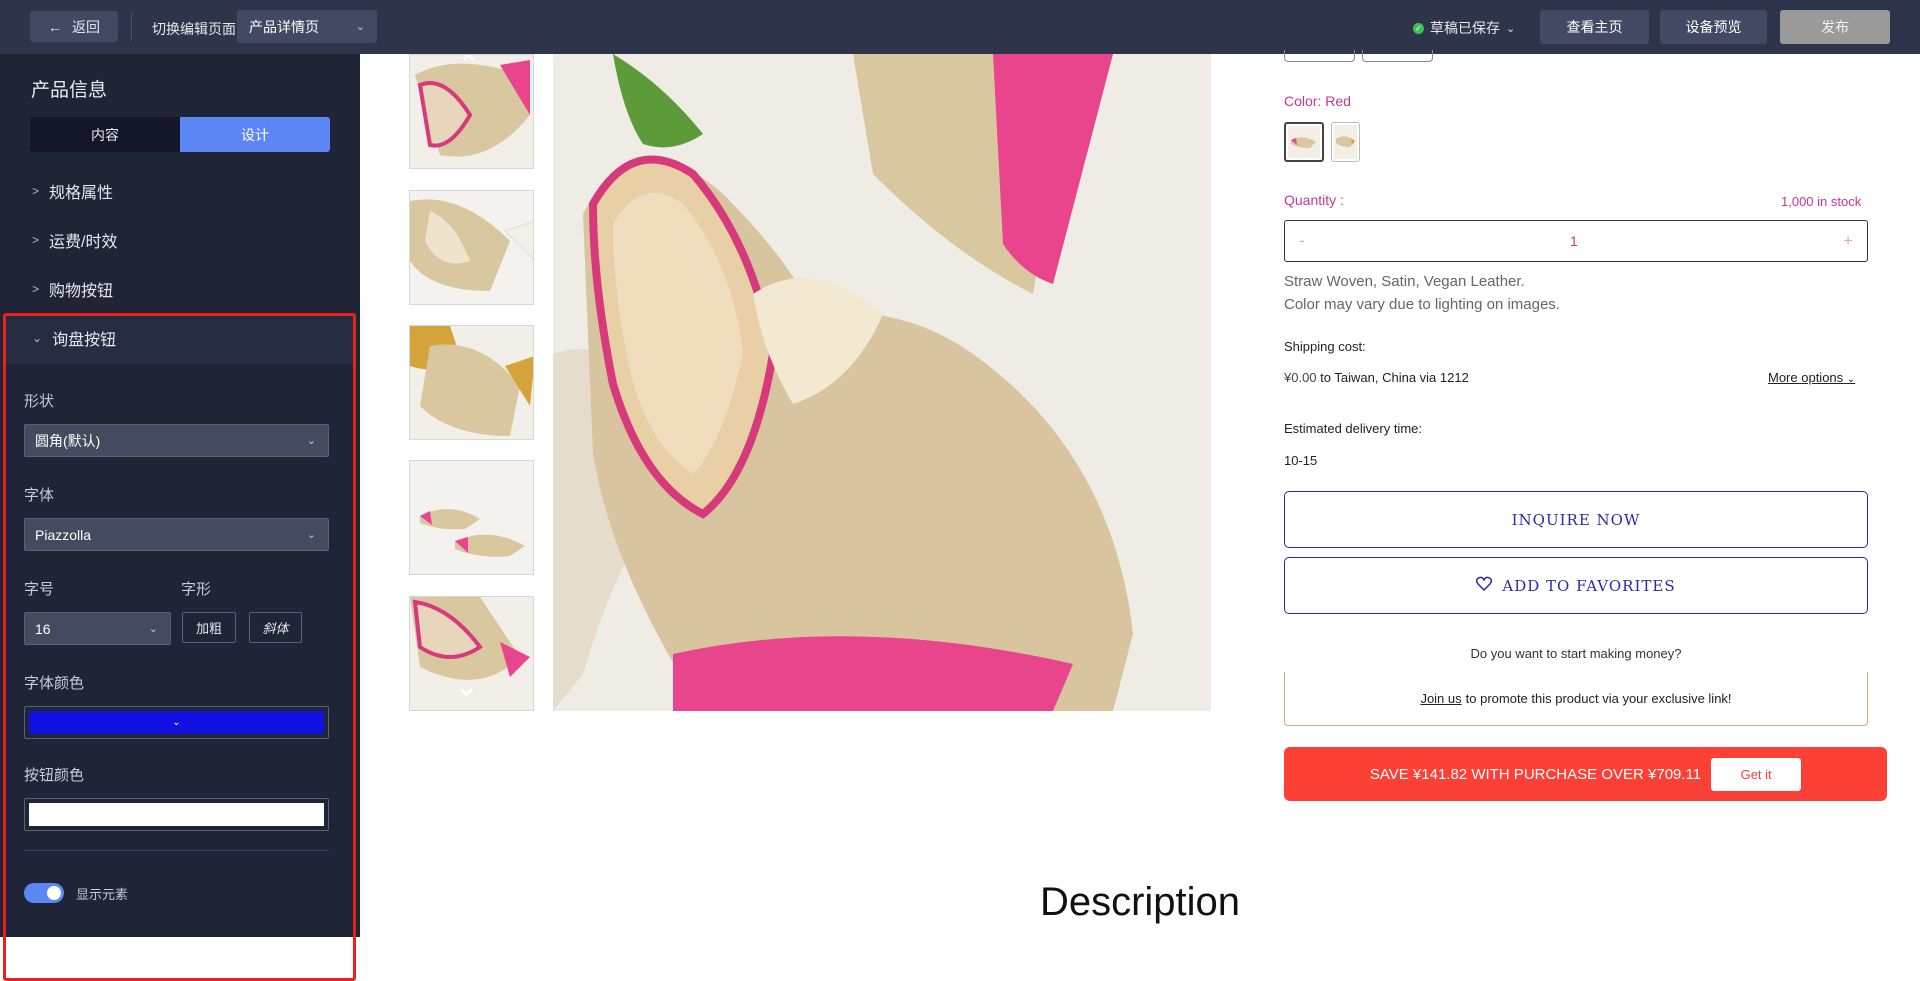 The width and height of the screenshot is (1920, 981). Describe the element at coordinates (1594, 27) in the screenshot. I see `view-home-button: 查看主页` at that location.